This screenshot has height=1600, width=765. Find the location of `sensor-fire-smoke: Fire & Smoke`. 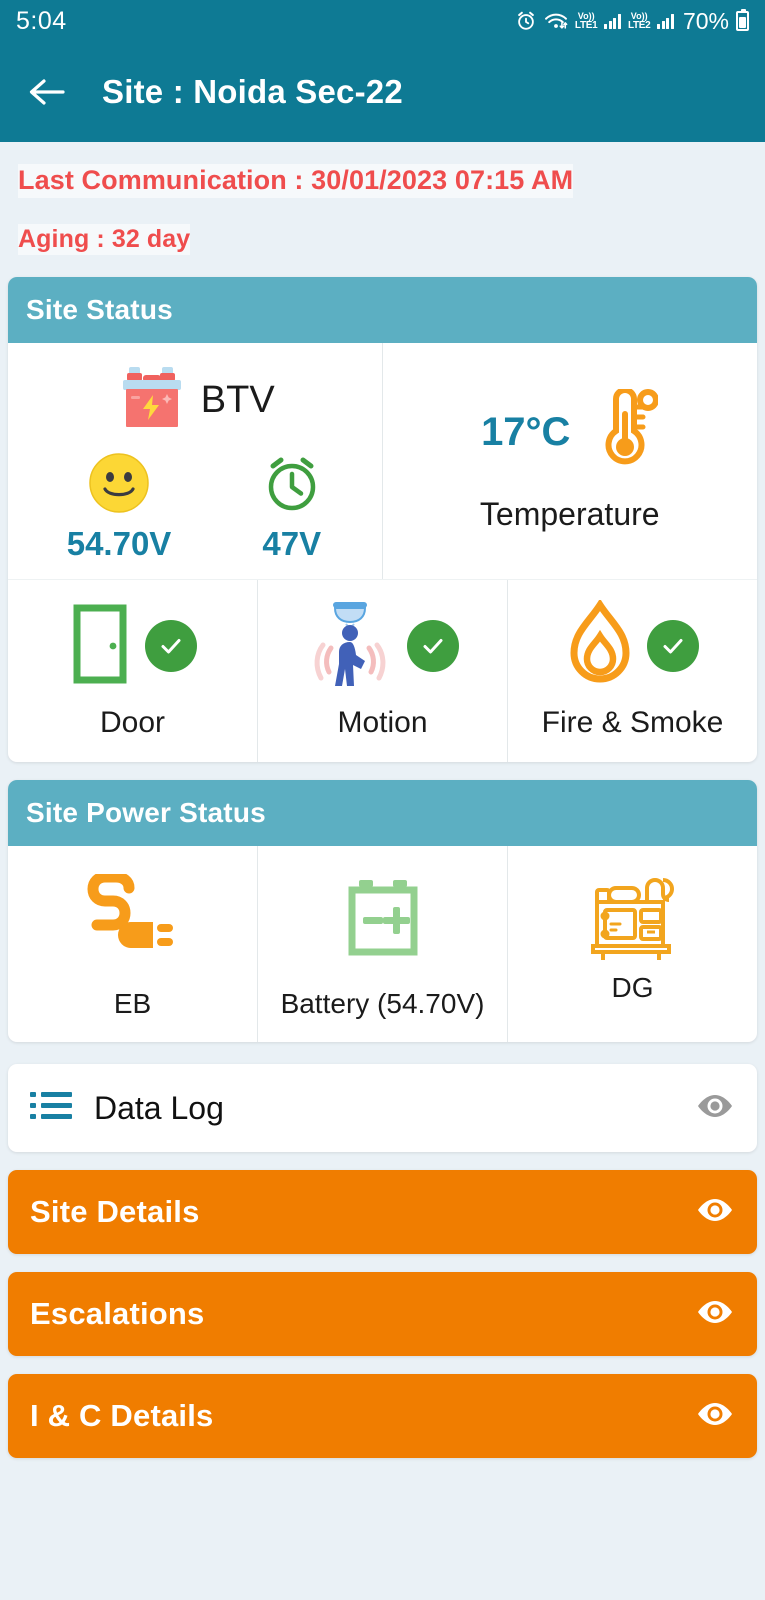

sensor-fire-smoke: Fire & Smoke is located at coordinates (632, 671).